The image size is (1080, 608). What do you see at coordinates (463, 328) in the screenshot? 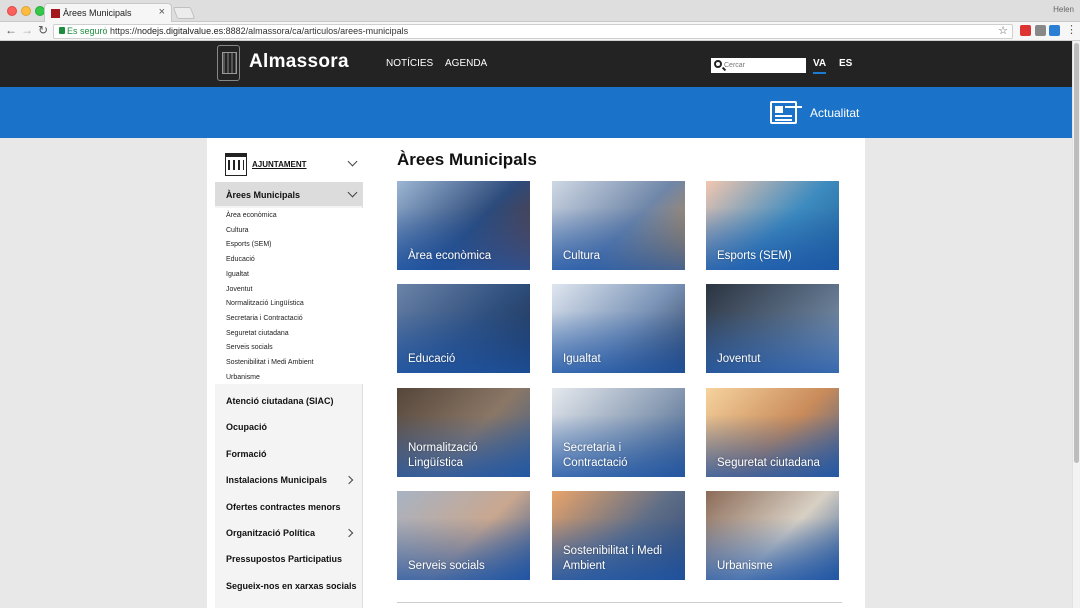
I see `area-tile: Educació` at bounding box center [463, 328].